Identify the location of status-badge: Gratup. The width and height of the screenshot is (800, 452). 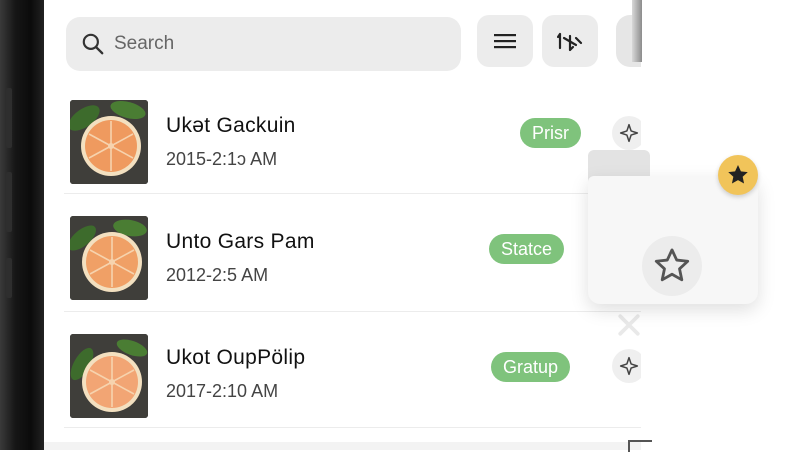
(531, 367).